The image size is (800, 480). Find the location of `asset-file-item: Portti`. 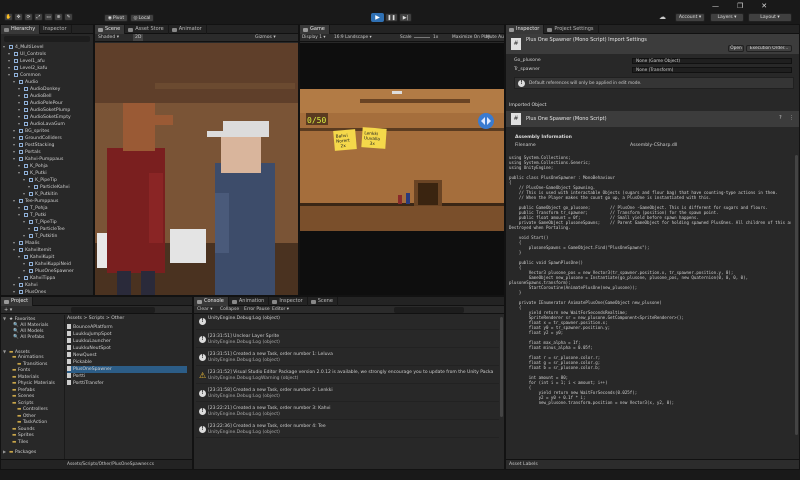

asset-file-item: Portti is located at coordinates (127, 376).